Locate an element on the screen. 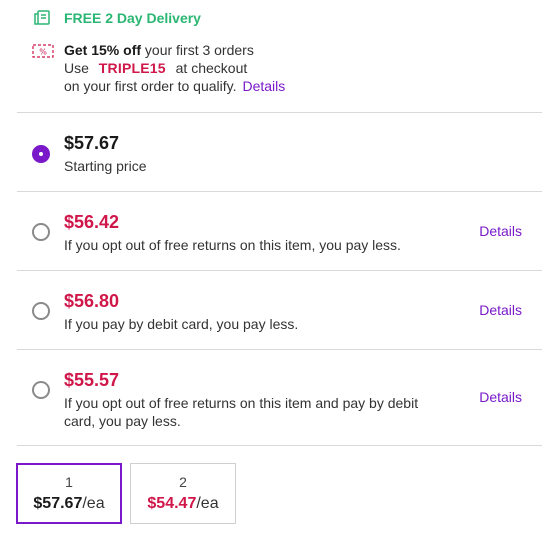 This screenshot has width=555, height=539. quantity-tile-1: 1 $57.67/ea is located at coordinates (69, 493).